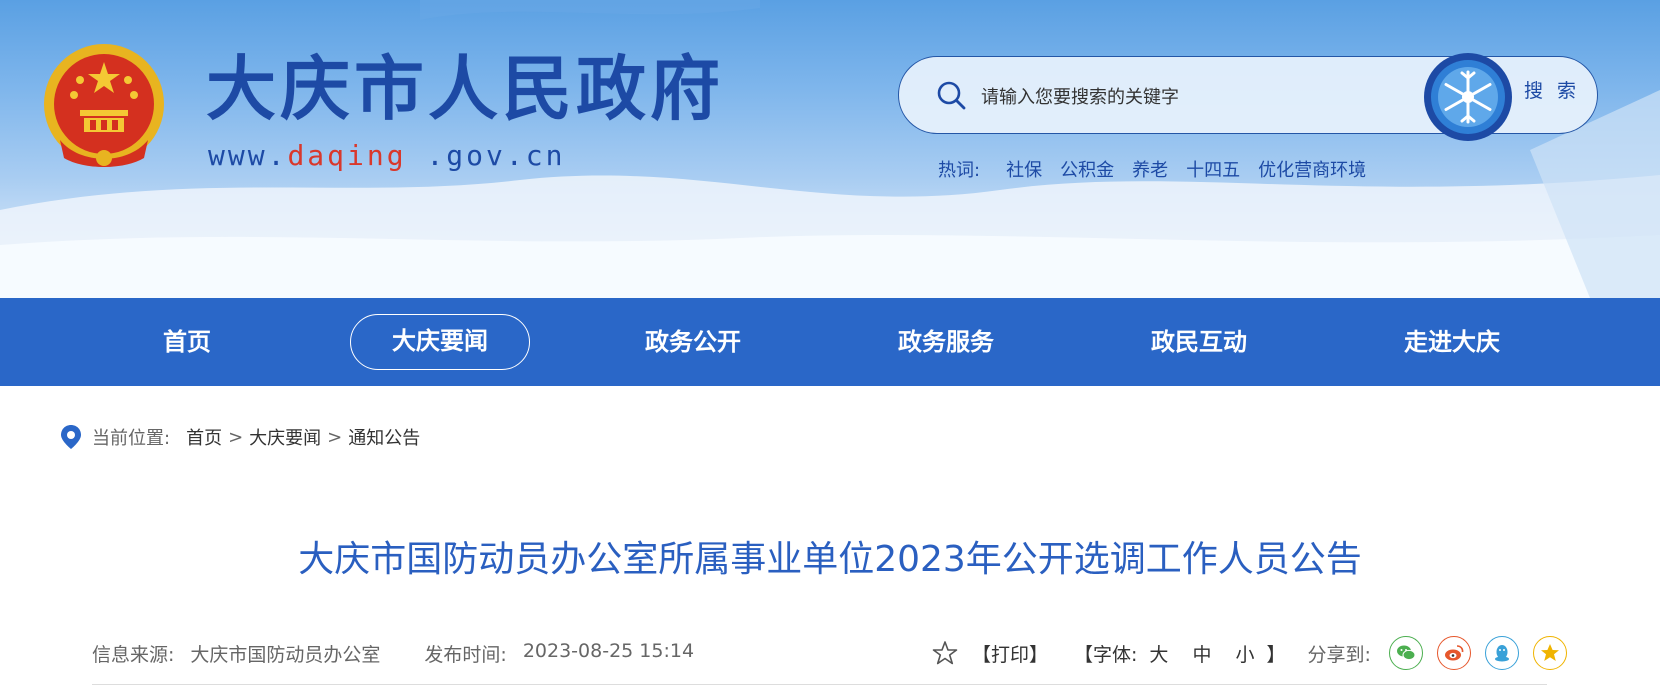 This screenshot has height=687, width=1660. What do you see at coordinates (1010, 653) in the screenshot?
I see `print-button: 【打印】` at bounding box center [1010, 653].